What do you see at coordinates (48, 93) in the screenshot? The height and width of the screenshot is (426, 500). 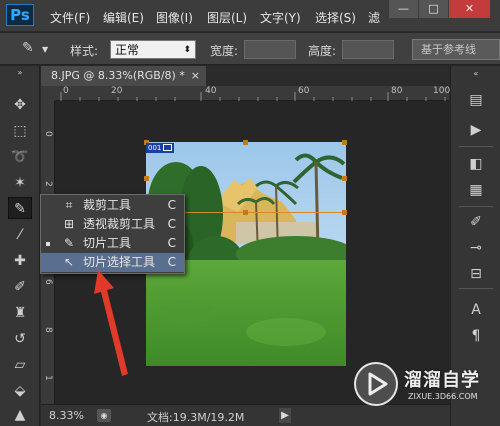 I see `ruler-origin` at bounding box center [48, 93].